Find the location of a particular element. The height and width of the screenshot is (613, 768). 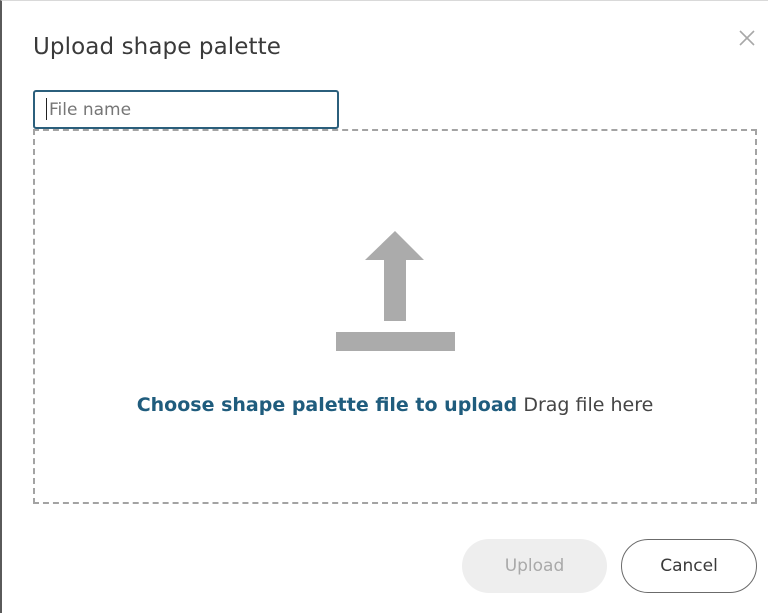

upload-arrow-icon is located at coordinates (396, 292).